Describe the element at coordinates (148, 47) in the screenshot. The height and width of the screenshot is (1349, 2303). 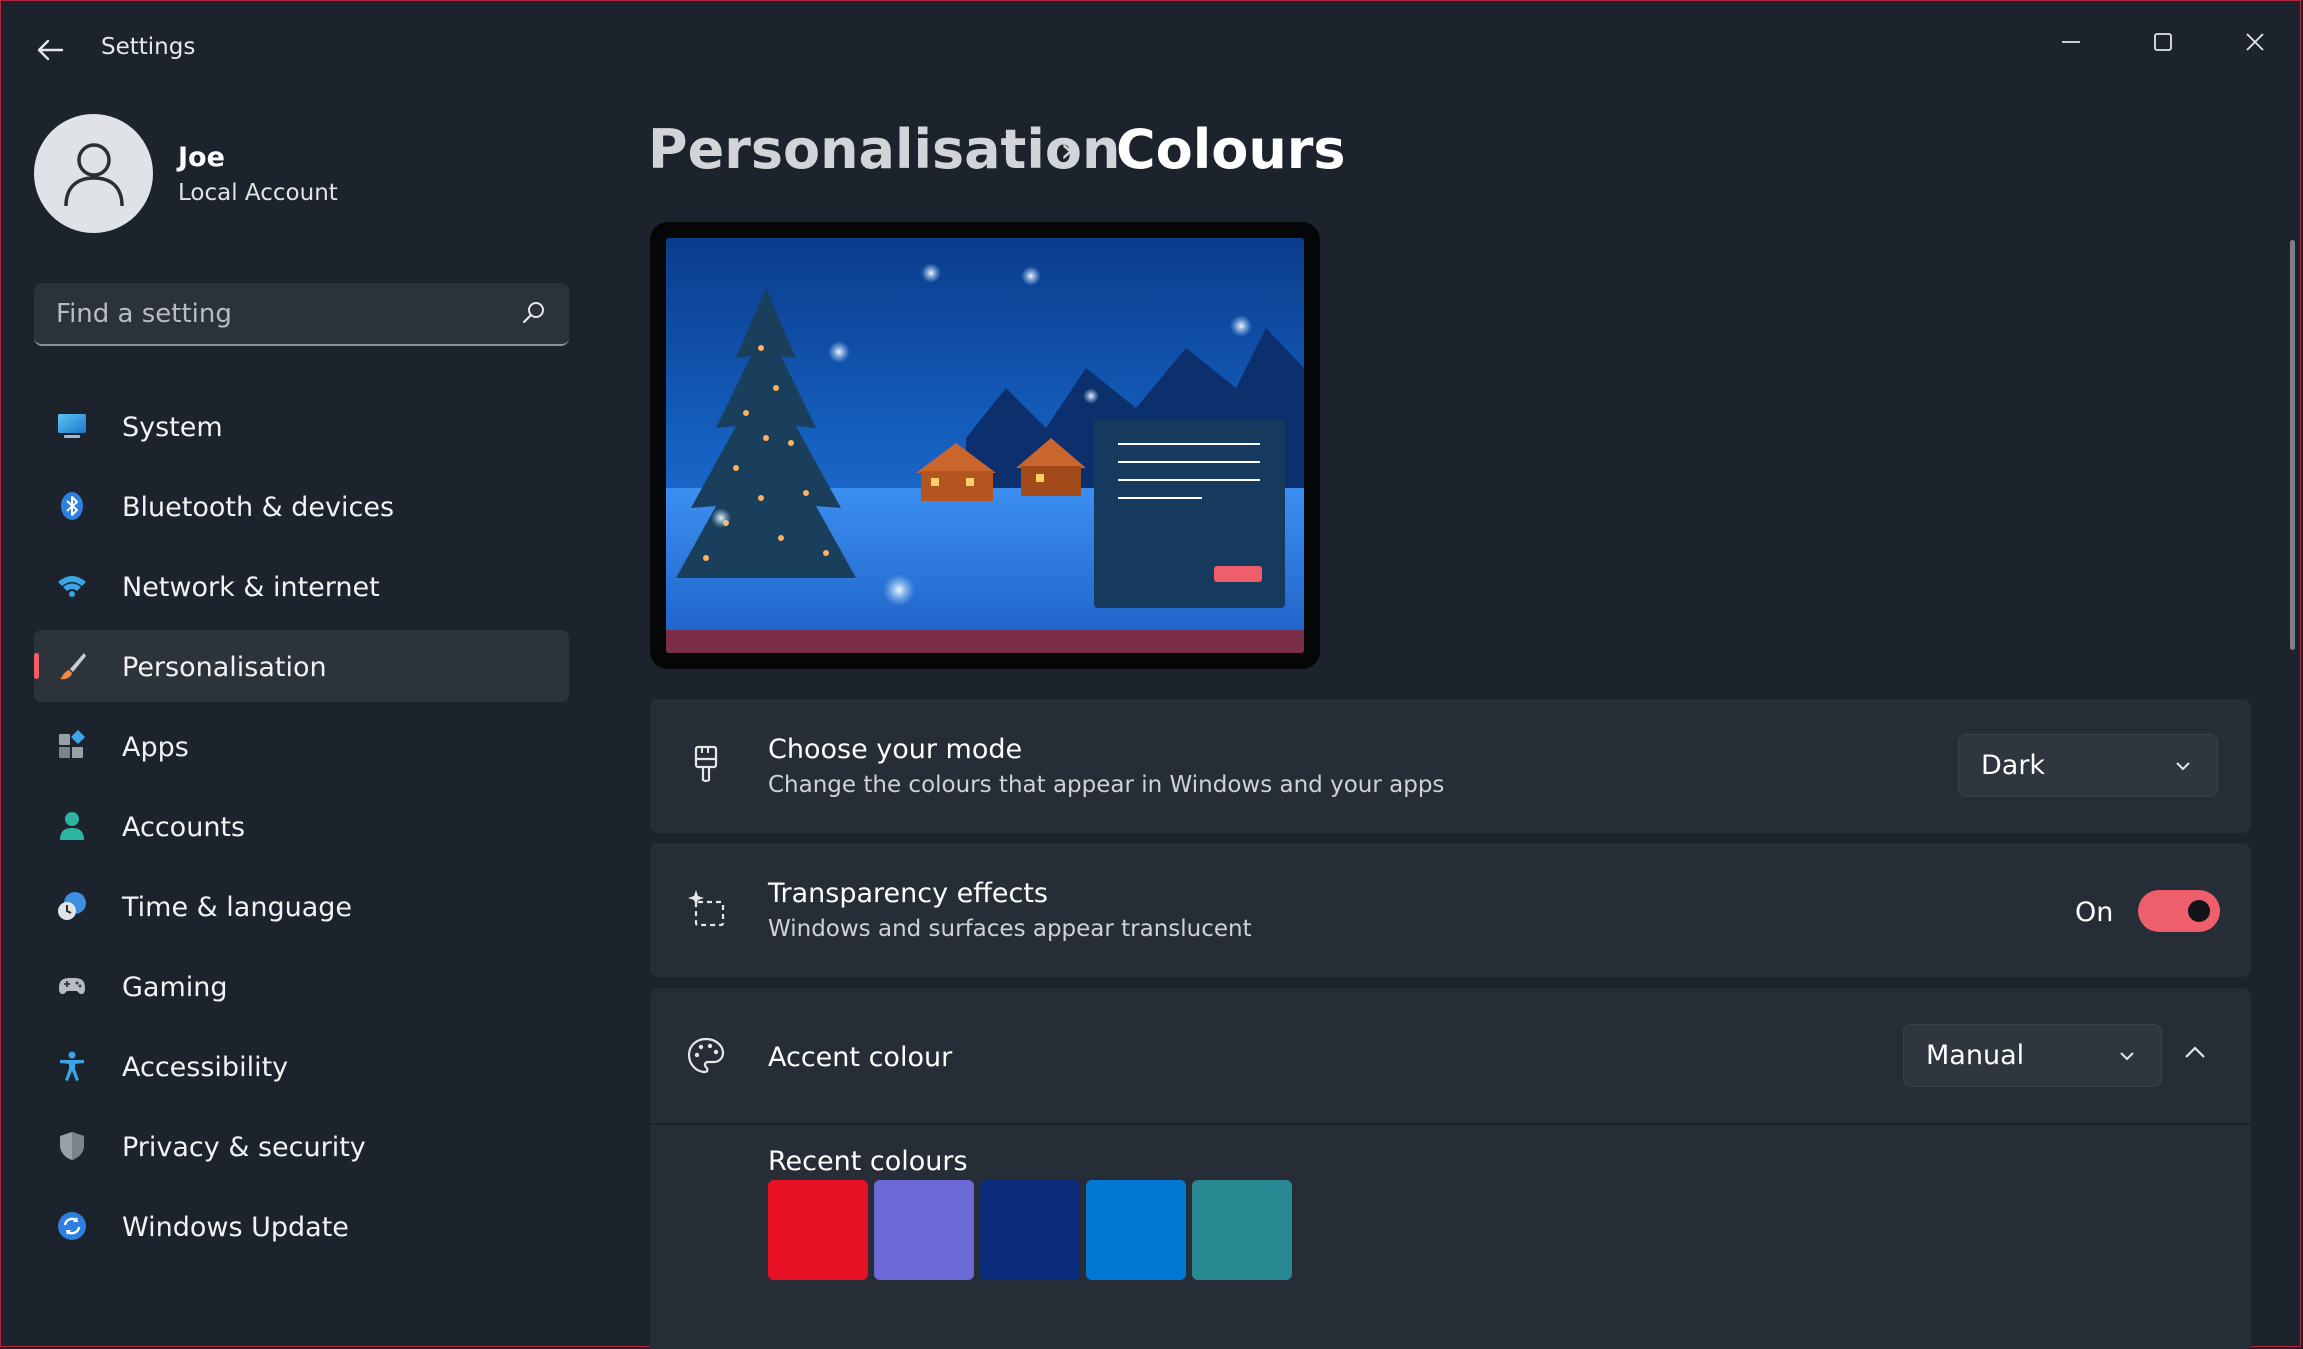
I see `app-title: Settings` at that location.